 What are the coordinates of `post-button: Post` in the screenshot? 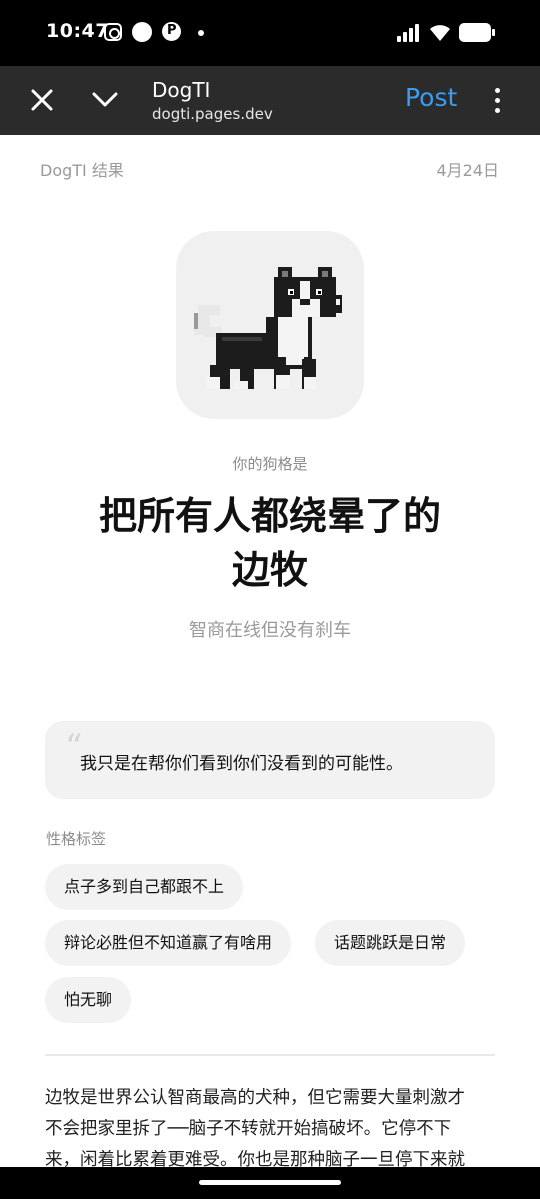 It's located at (431, 97).